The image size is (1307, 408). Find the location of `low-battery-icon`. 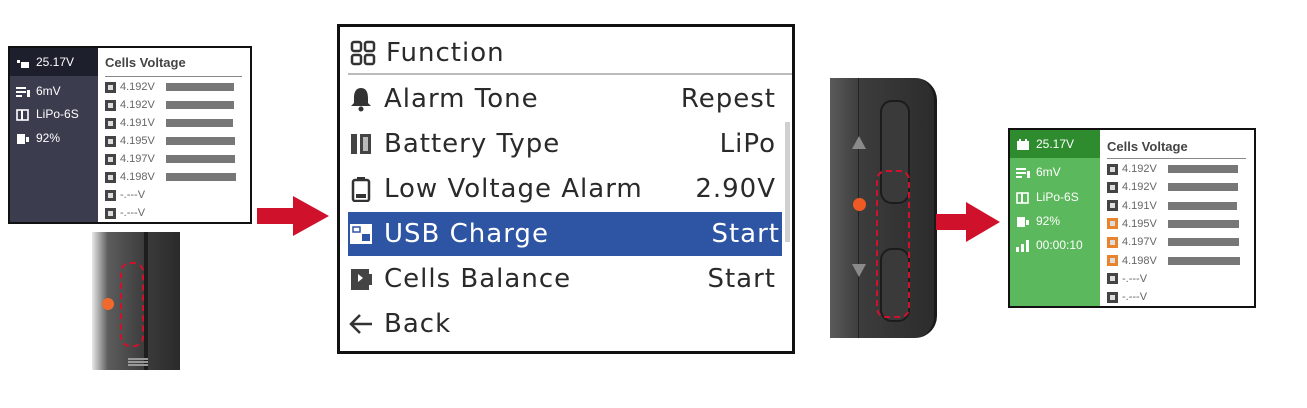

low-battery-icon is located at coordinates (361, 189).